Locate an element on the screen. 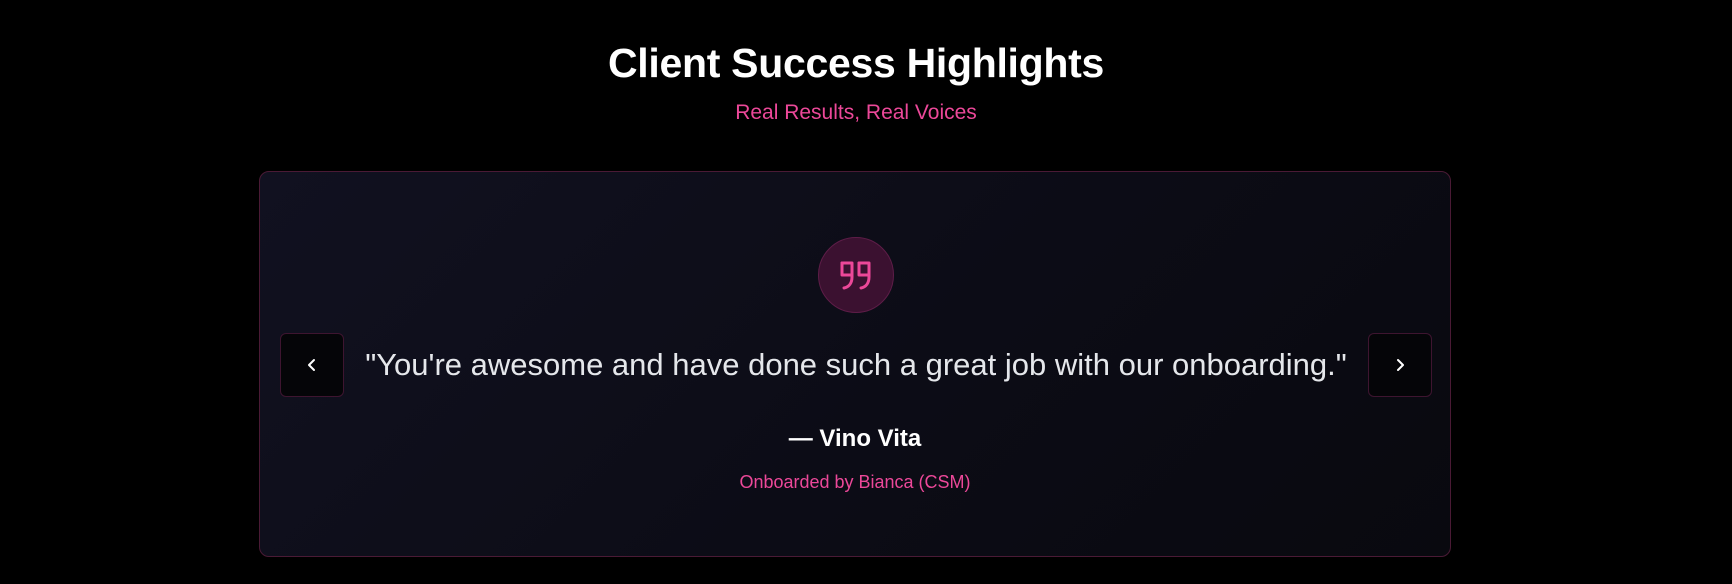 The height and width of the screenshot is (584, 1732). chevron-right-icon is located at coordinates (1400, 365).